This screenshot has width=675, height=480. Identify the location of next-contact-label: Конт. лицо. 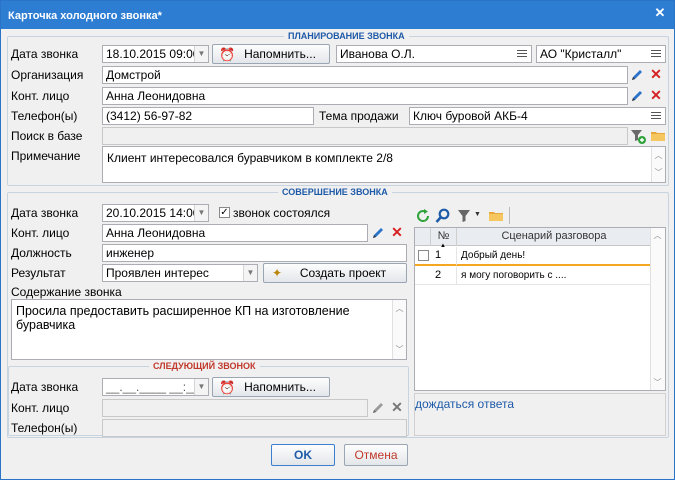
(40, 408).